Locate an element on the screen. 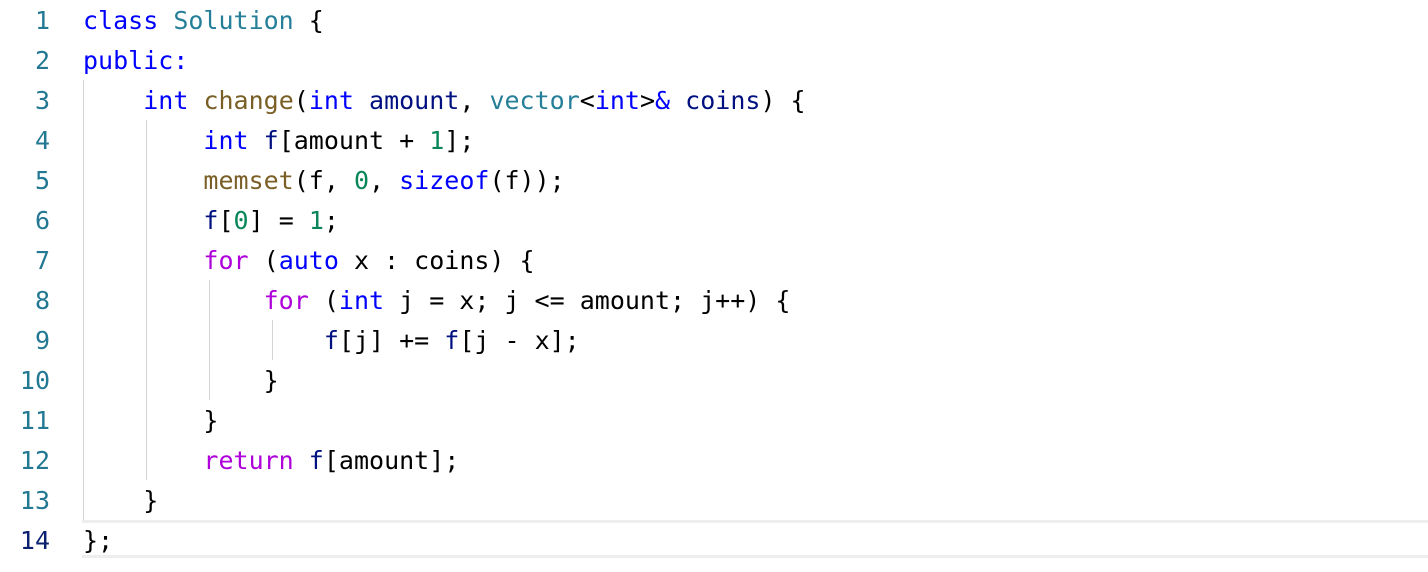  code-line: 7 for (auto x : coins) { is located at coordinates (714, 261).